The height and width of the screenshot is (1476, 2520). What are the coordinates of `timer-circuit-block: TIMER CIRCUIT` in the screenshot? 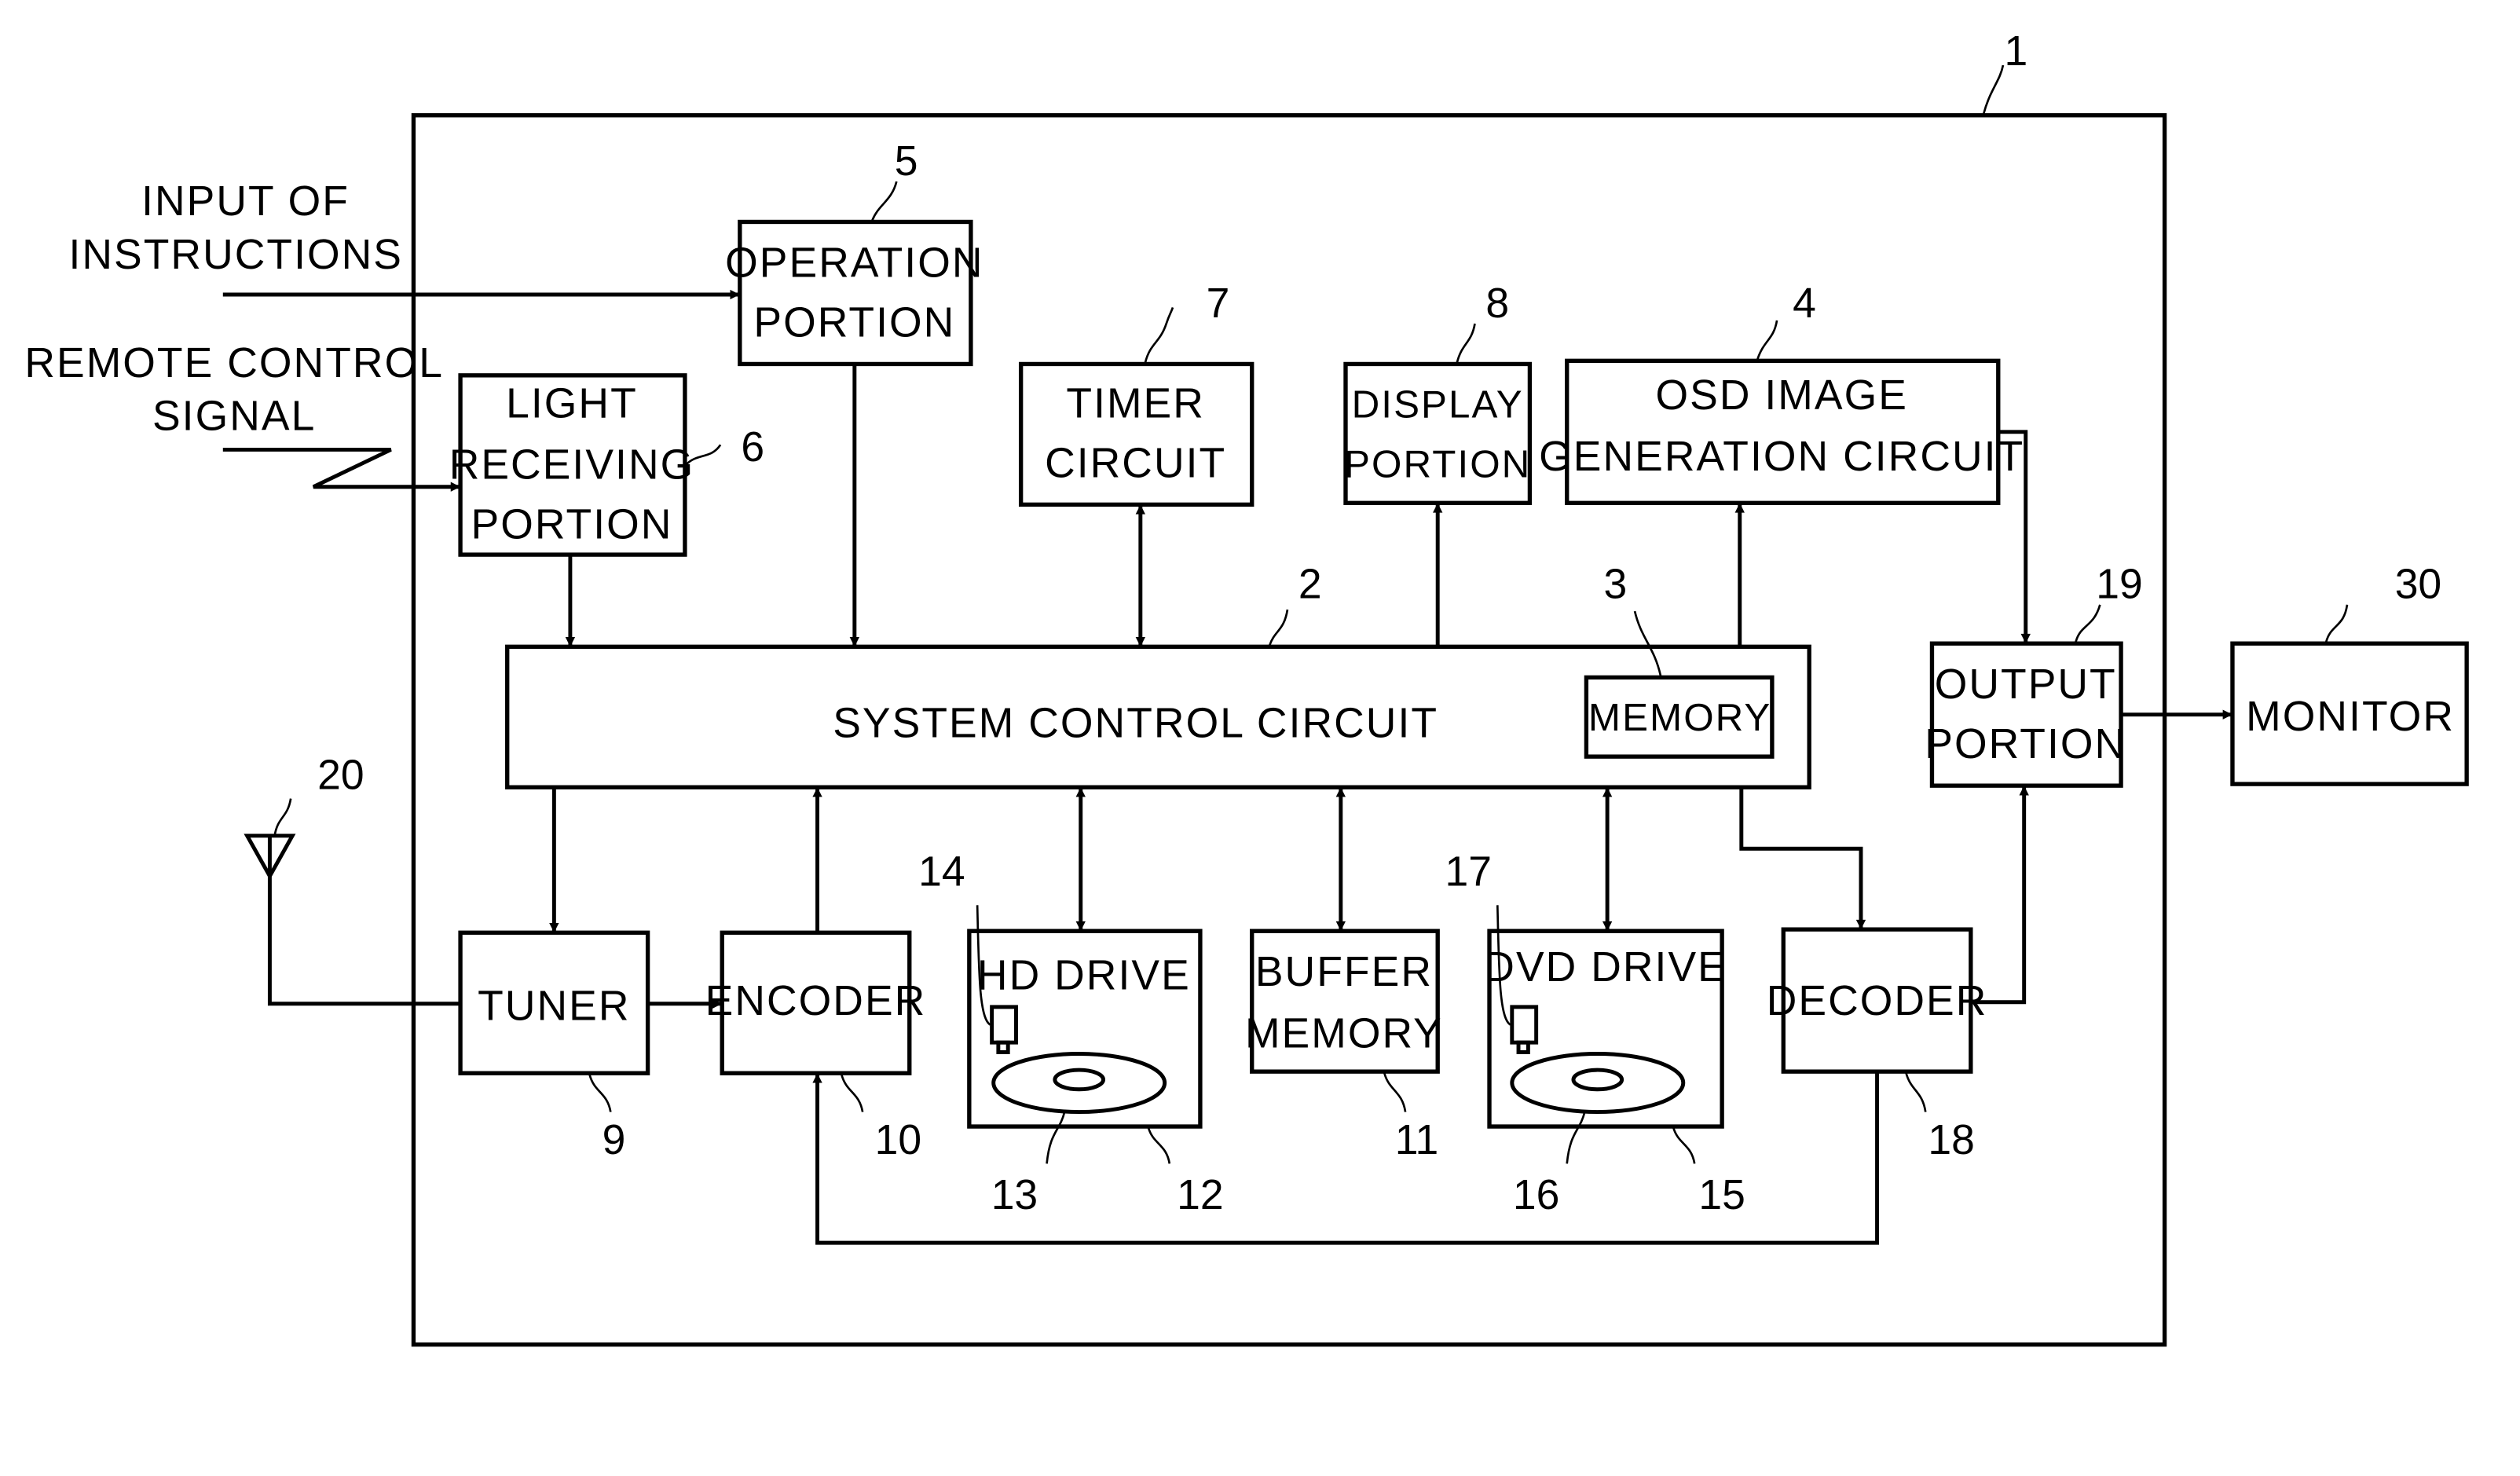 It's located at (1136, 434).